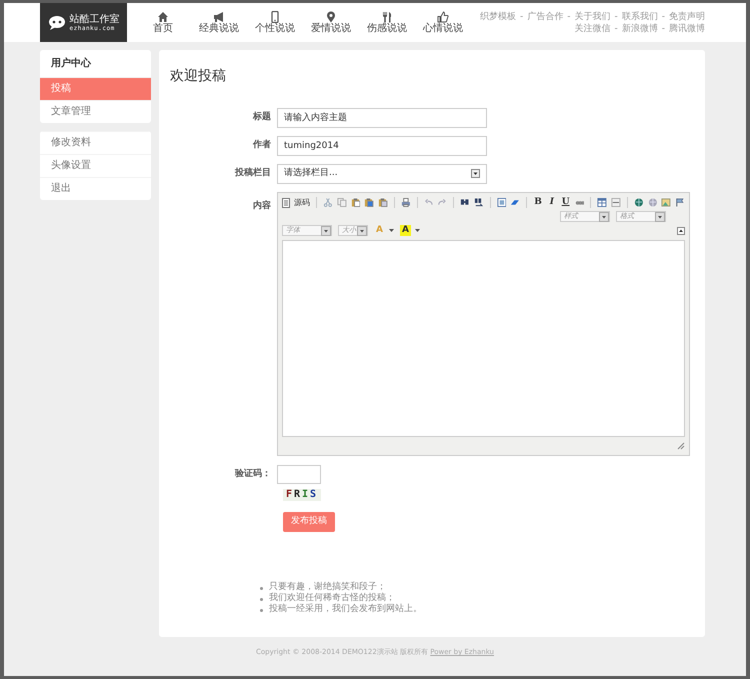 The image size is (750, 679). Describe the element at coordinates (565, 202) in the screenshot. I see `format-button: U` at that location.